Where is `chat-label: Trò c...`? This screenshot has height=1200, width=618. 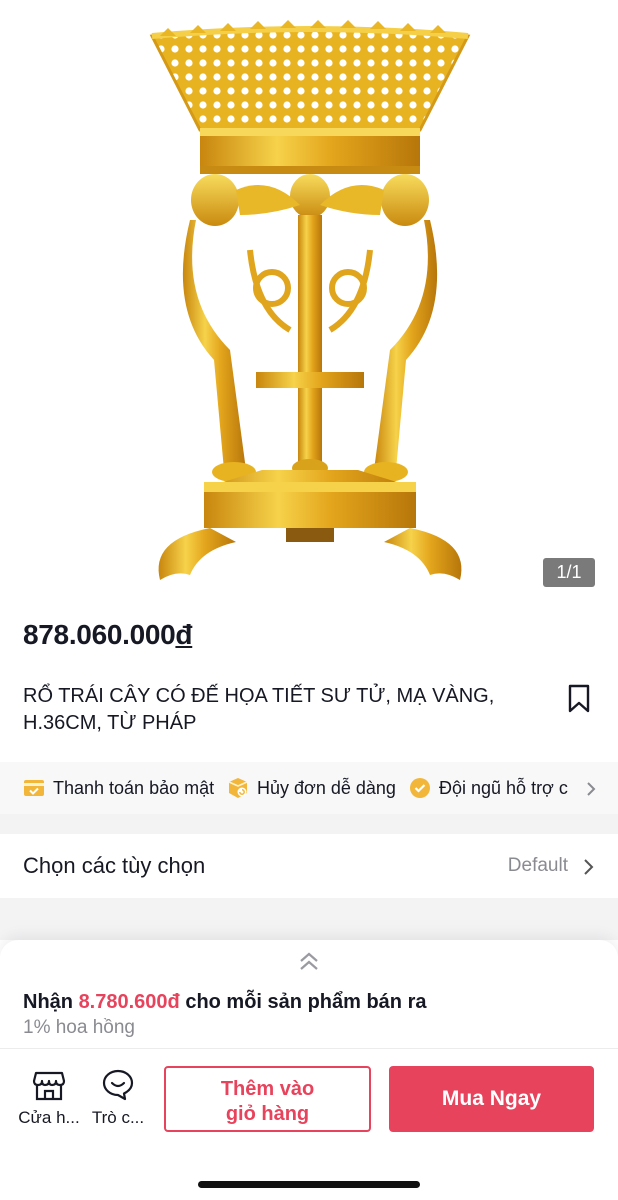
chat-label: Trò c... is located at coordinates (118, 1117).